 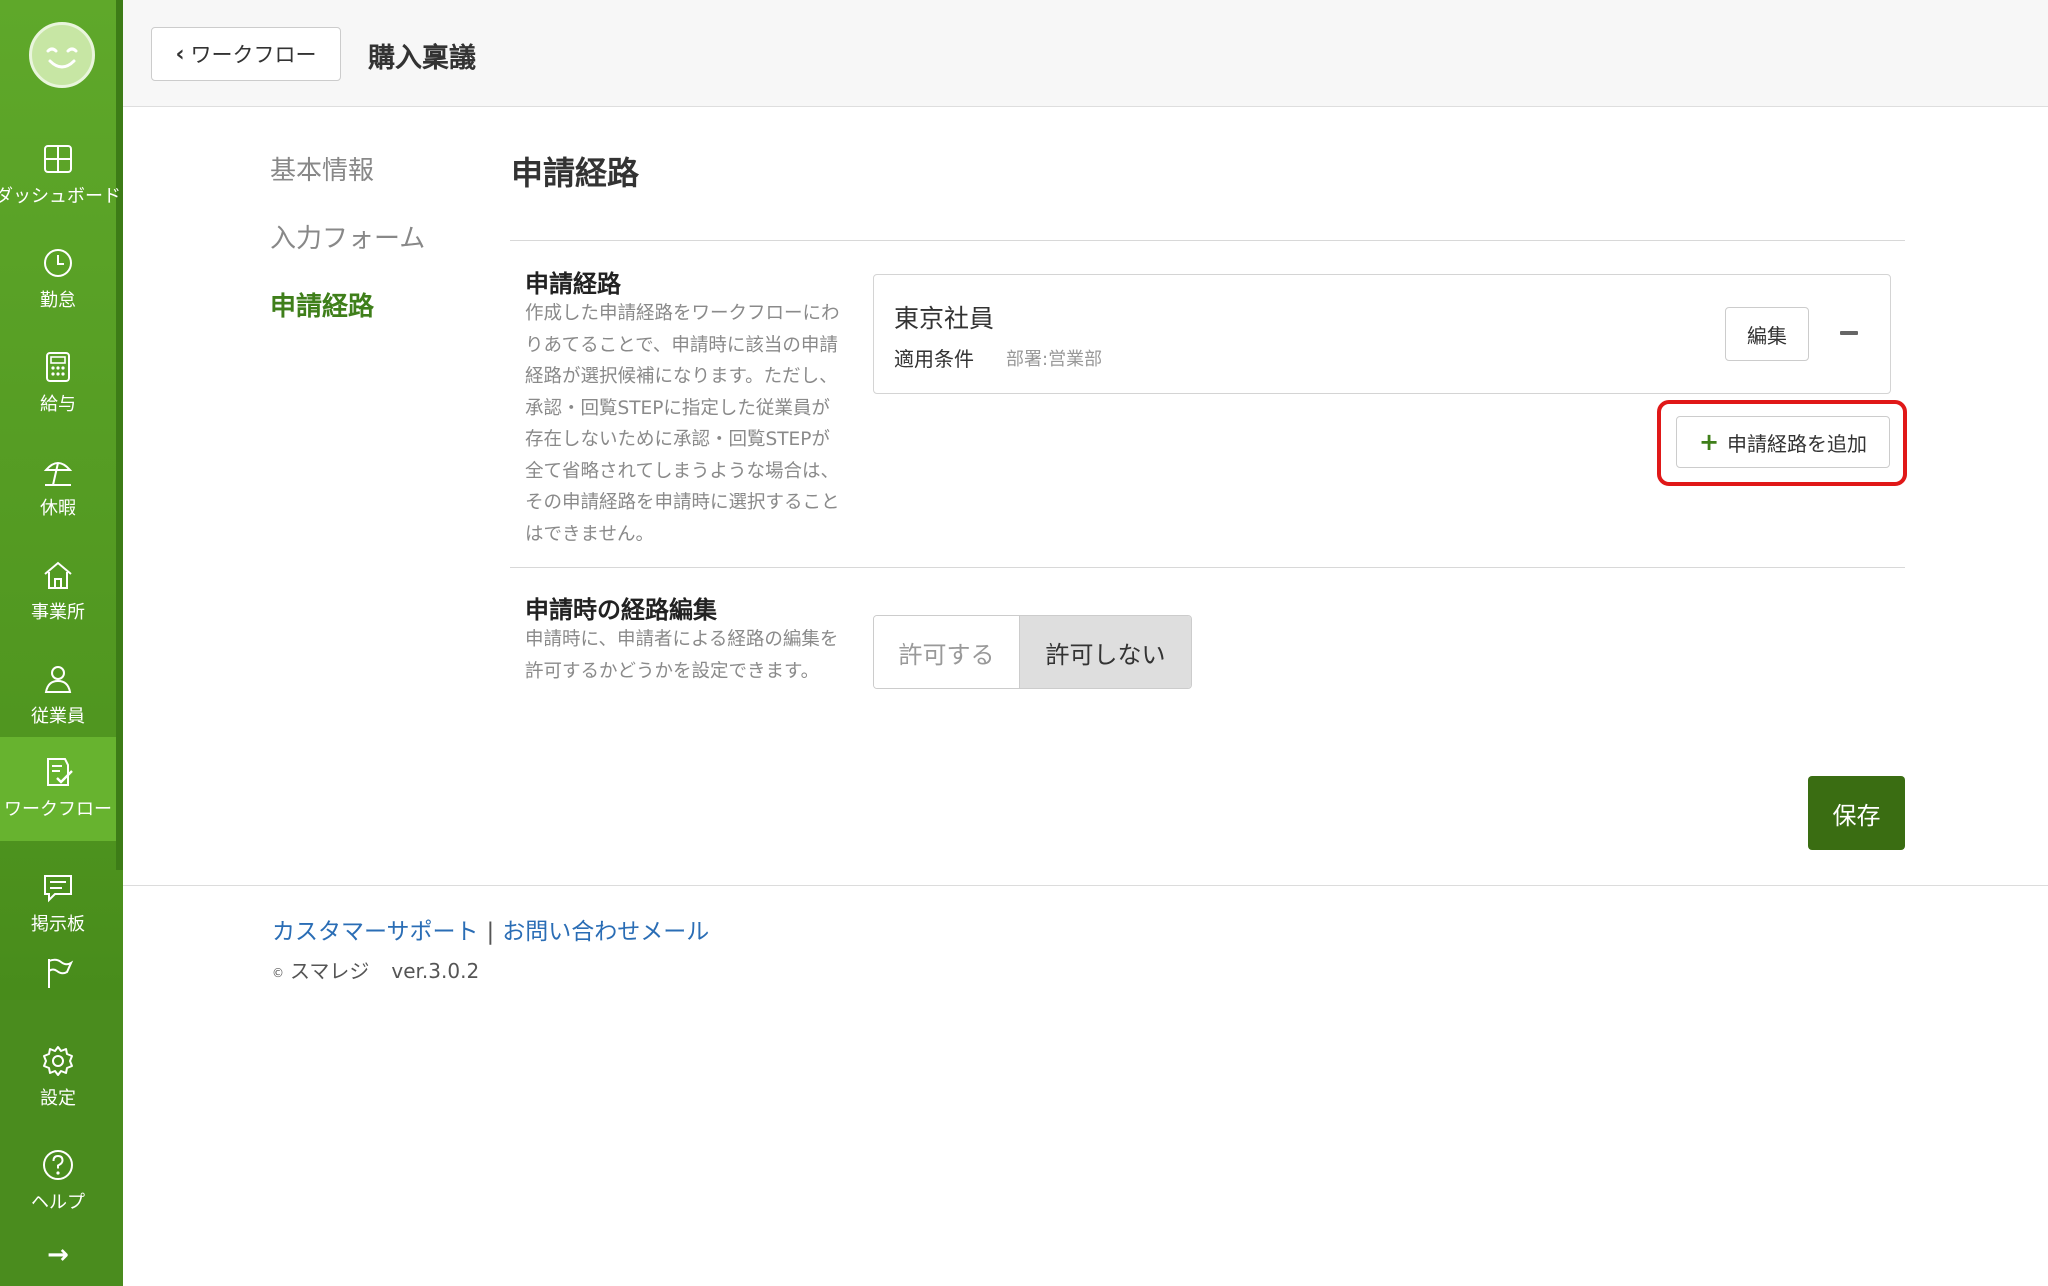 I want to click on route-edit-row-description: 申請時に、申請者による経路の編集を許可するかどうかを設定できます。, so click(x=682, y=655).